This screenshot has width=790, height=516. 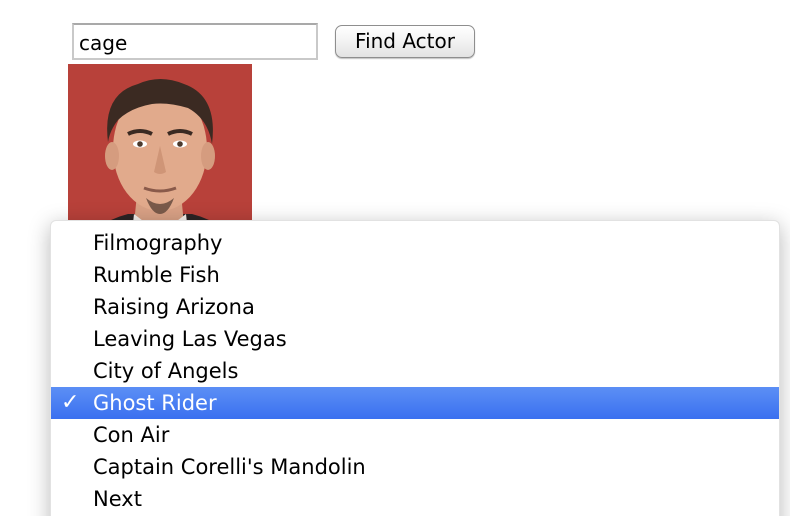 What do you see at coordinates (70, 402) in the screenshot?
I see `checkmark-icon: ✓` at bounding box center [70, 402].